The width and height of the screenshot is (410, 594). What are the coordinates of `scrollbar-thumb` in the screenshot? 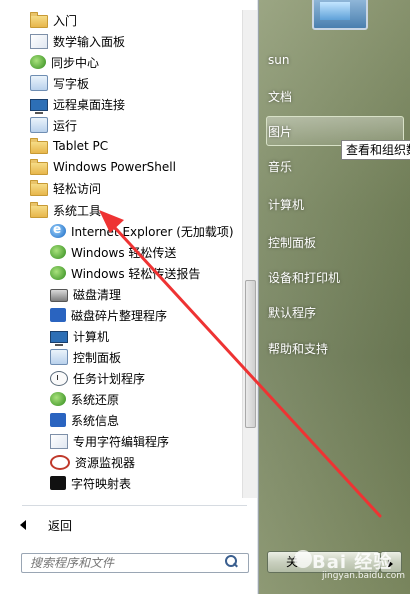 It's located at (250, 354).